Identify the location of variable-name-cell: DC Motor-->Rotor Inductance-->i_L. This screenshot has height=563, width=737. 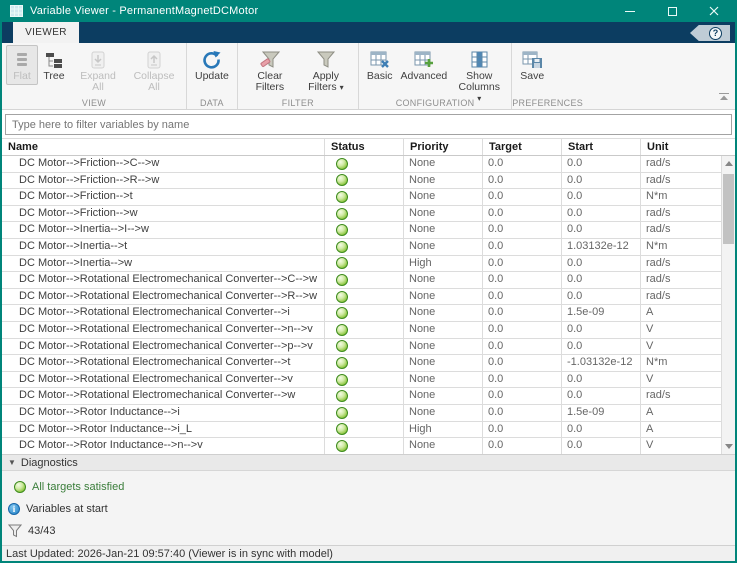
(163, 430).